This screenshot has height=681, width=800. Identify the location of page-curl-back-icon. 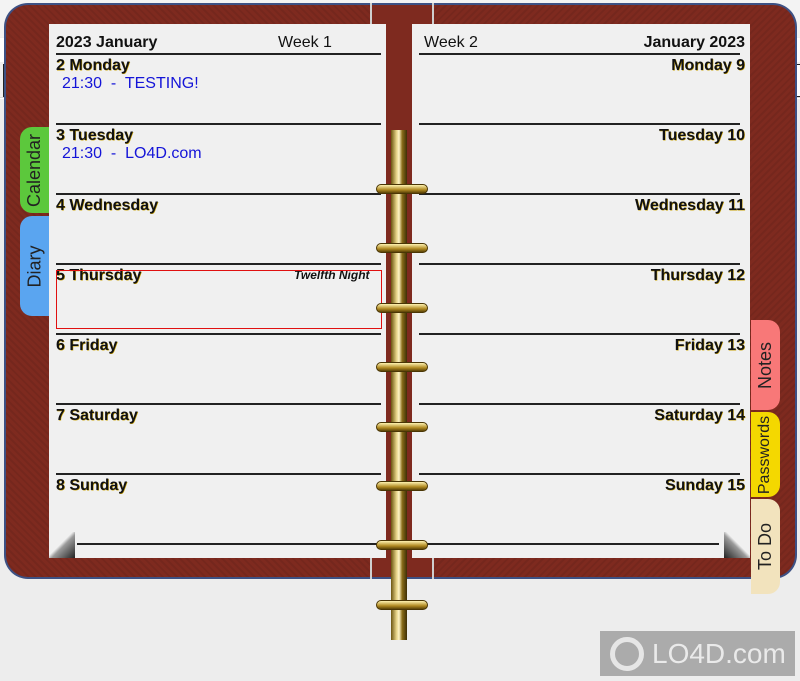
(62, 545).